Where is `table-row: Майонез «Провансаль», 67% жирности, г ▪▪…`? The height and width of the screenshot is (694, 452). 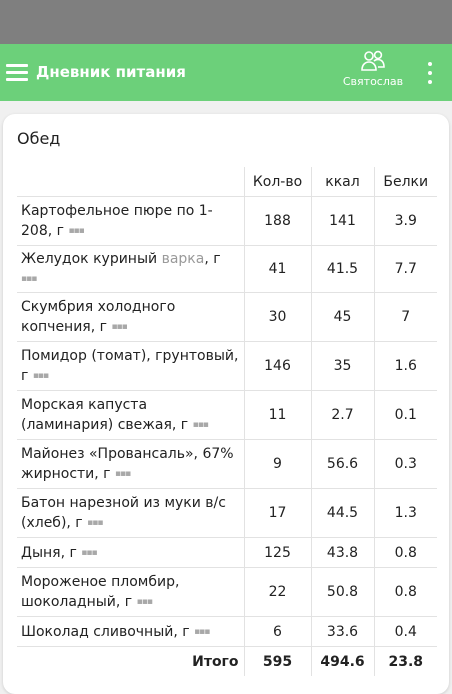
table-row: Майонез «Провансаль», 67% жирности, г ▪▪… is located at coordinates (227, 464).